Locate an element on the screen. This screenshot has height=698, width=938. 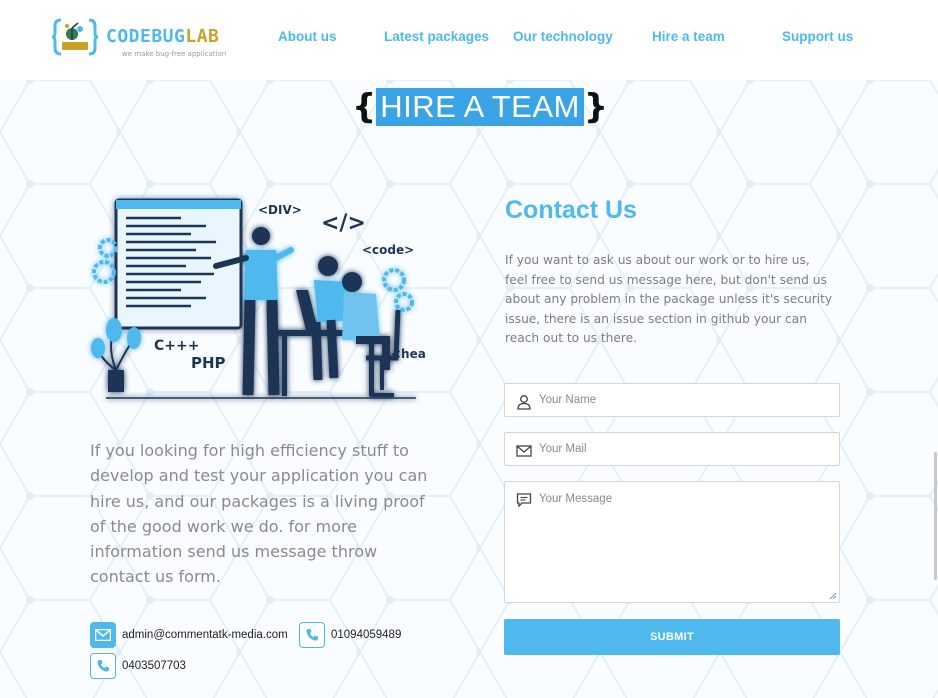
illustration-tag-div: <DIV> is located at coordinates (280, 210).